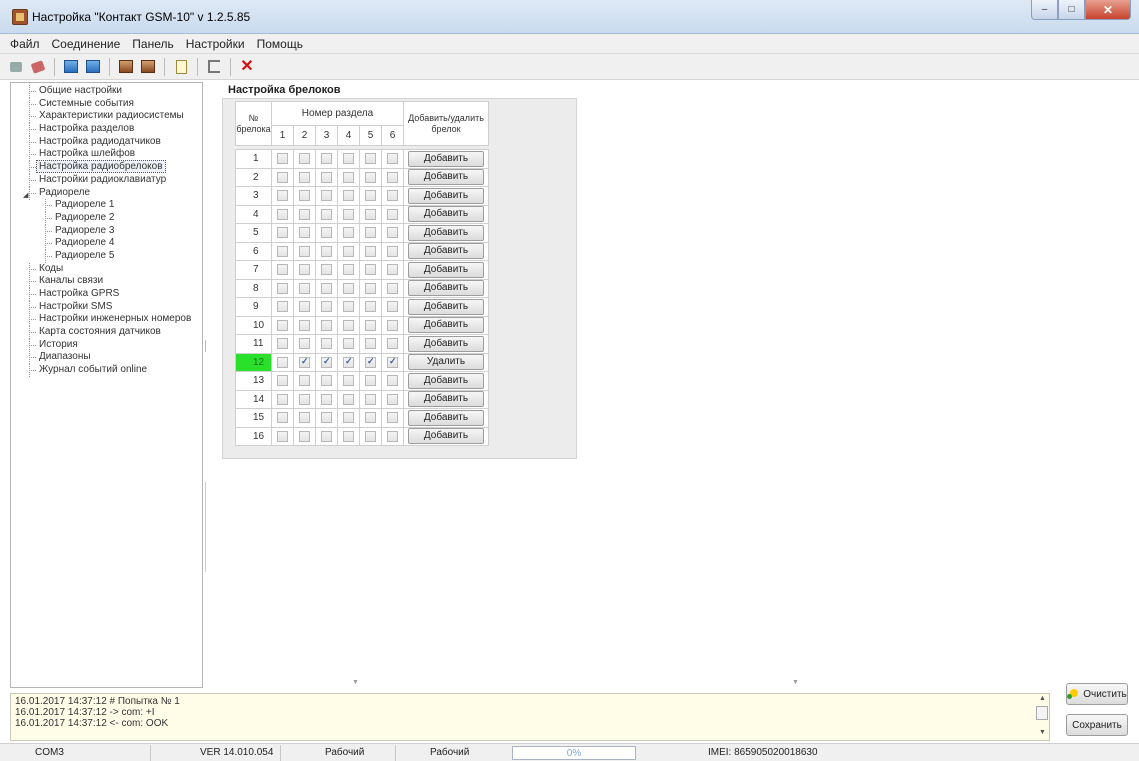 The height and width of the screenshot is (761, 1139). What do you see at coordinates (106, 193) in the screenshot?
I see `tree-item: ◢ Радиореле` at bounding box center [106, 193].